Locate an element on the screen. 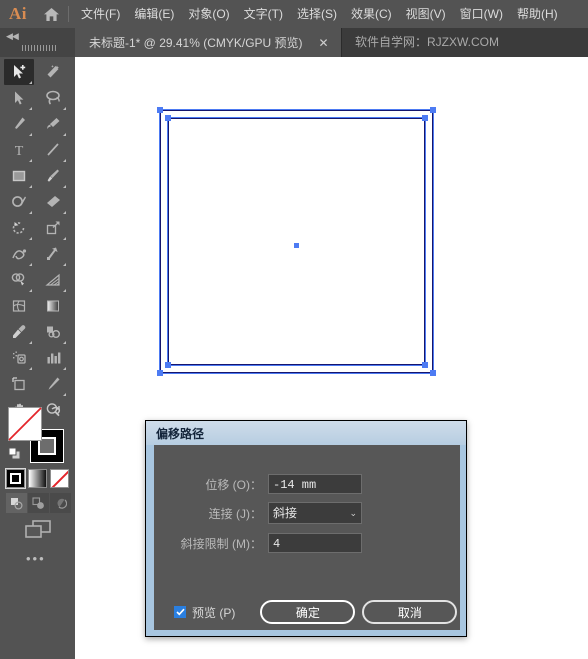 The image size is (588, 659). shaper-tool is located at coordinates (19, 202).